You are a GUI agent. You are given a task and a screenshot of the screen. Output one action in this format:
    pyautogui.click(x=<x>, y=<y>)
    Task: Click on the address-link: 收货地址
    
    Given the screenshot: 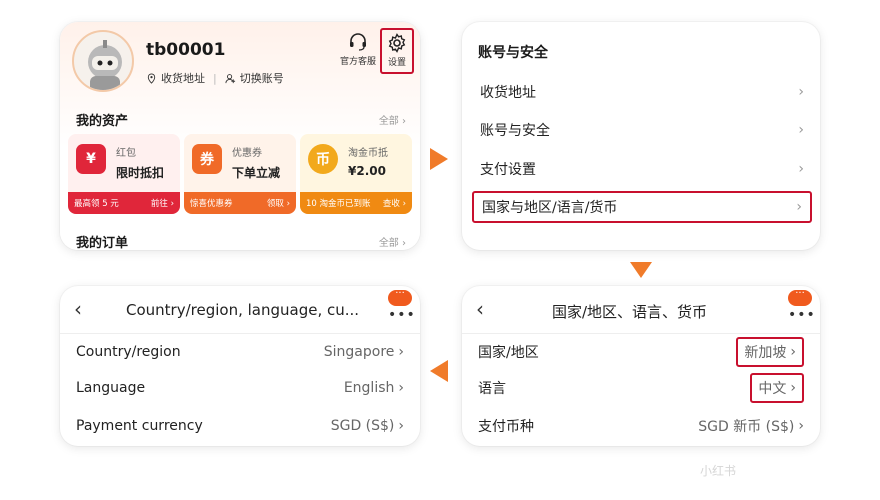 What is the action you would take?
    pyautogui.click(x=183, y=78)
    